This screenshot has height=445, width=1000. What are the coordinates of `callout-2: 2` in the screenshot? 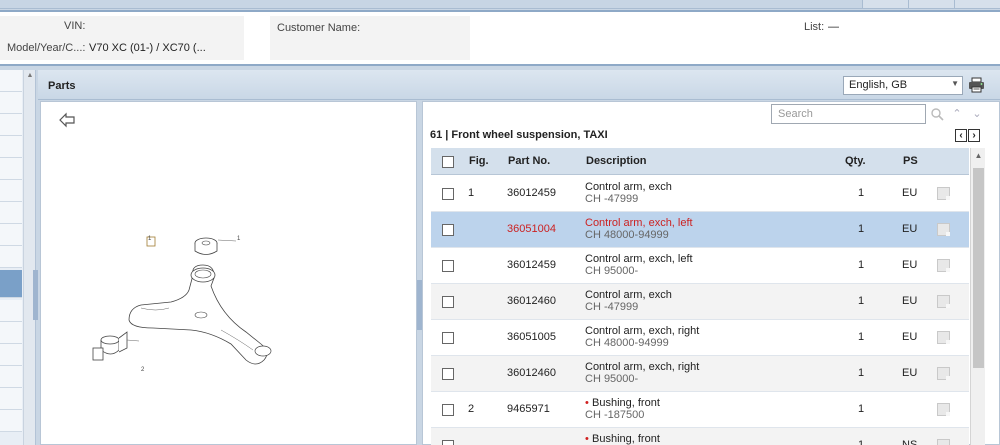 It's located at (142, 370).